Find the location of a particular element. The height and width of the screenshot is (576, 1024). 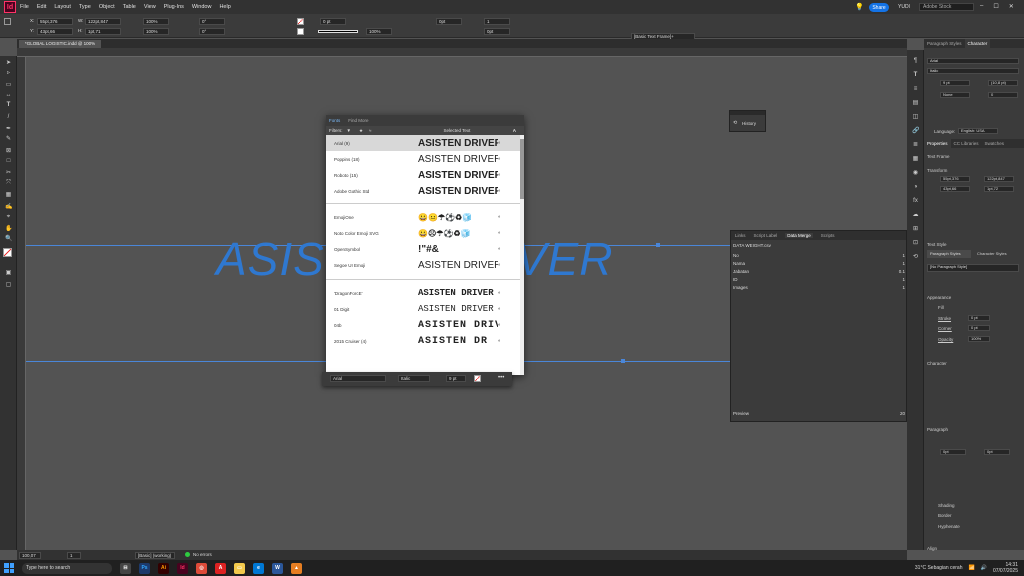

tab-swatches: Swatches is located at coordinates (995, 143).